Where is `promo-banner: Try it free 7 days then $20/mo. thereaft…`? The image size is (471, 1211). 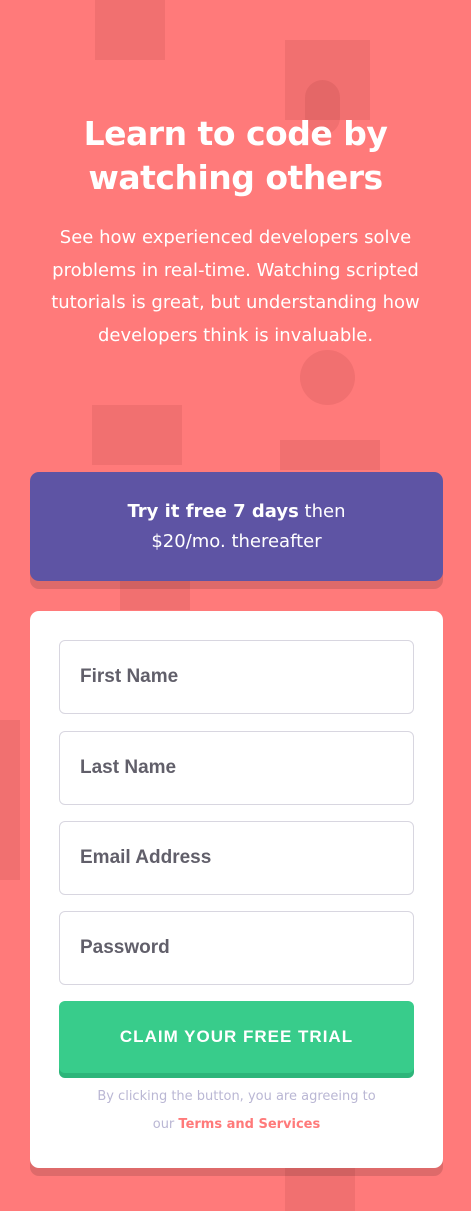 promo-banner: Try it free 7 days then $20/mo. thereaft… is located at coordinates (236, 526).